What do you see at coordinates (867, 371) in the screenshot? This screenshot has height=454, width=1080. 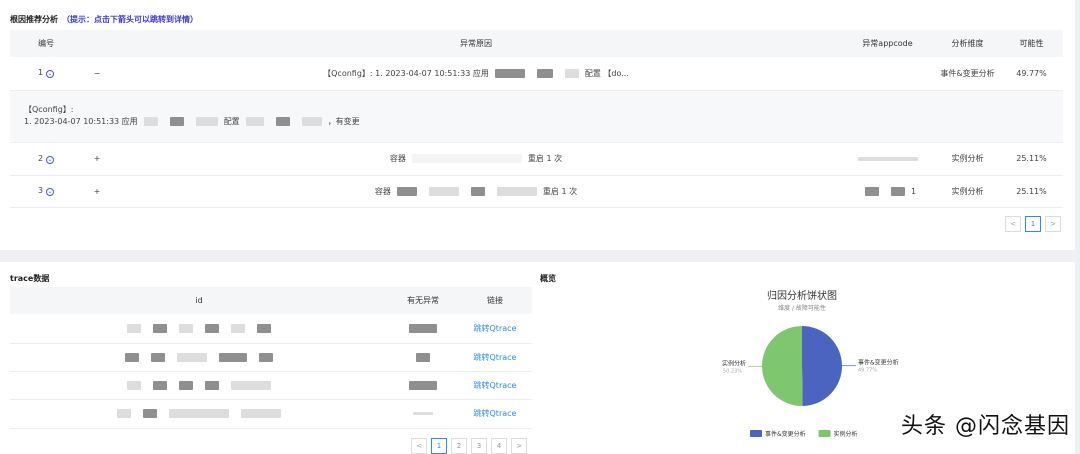 I see `slice-value: 49.77%` at bounding box center [867, 371].